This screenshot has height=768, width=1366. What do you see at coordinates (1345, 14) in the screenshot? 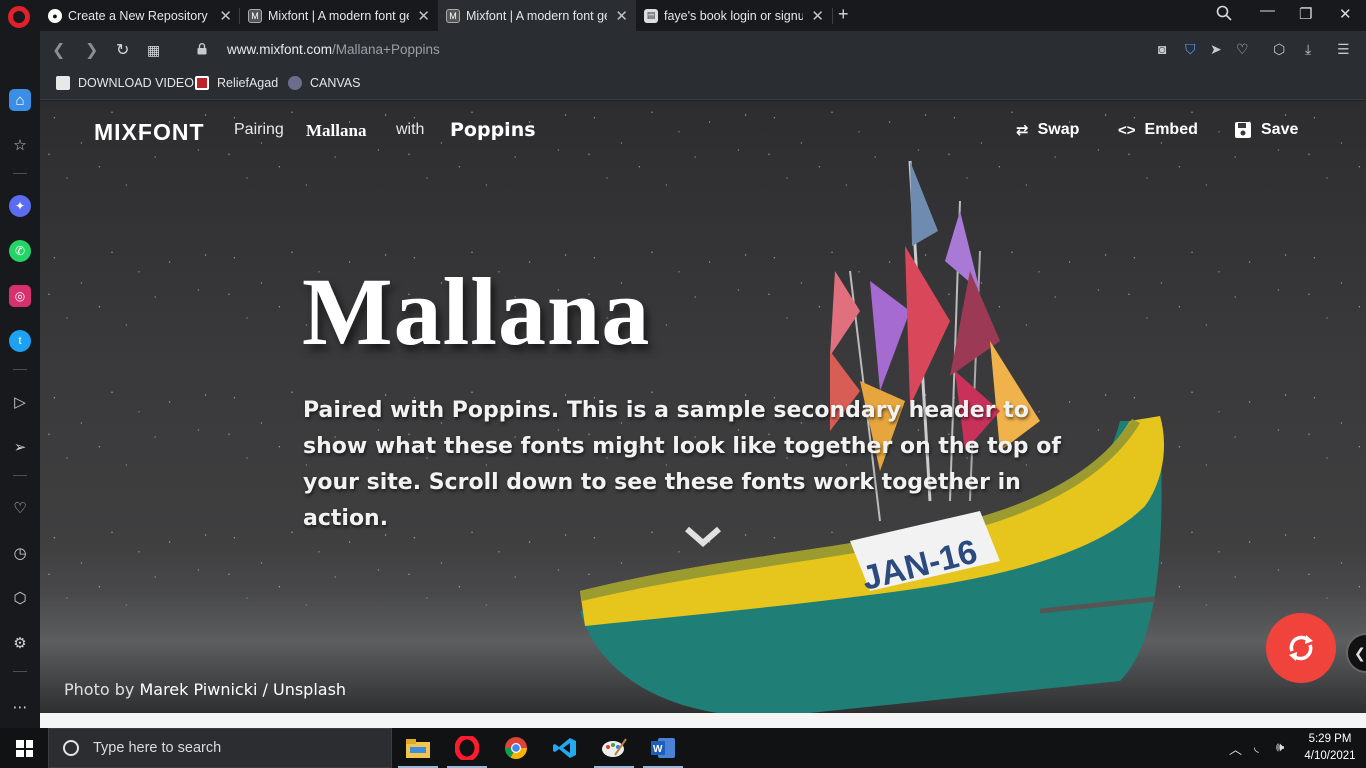
I see `close-window-button: ✕` at bounding box center [1345, 14].